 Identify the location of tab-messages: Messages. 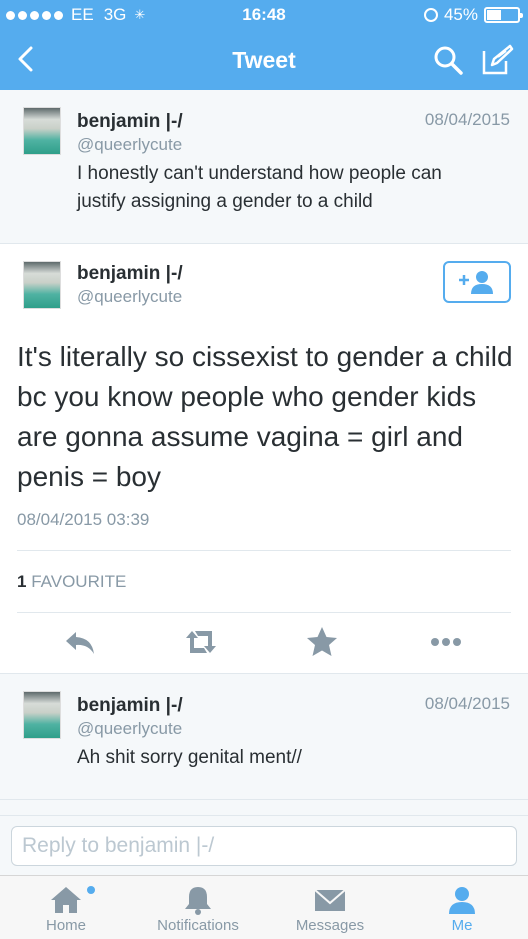
(330, 907).